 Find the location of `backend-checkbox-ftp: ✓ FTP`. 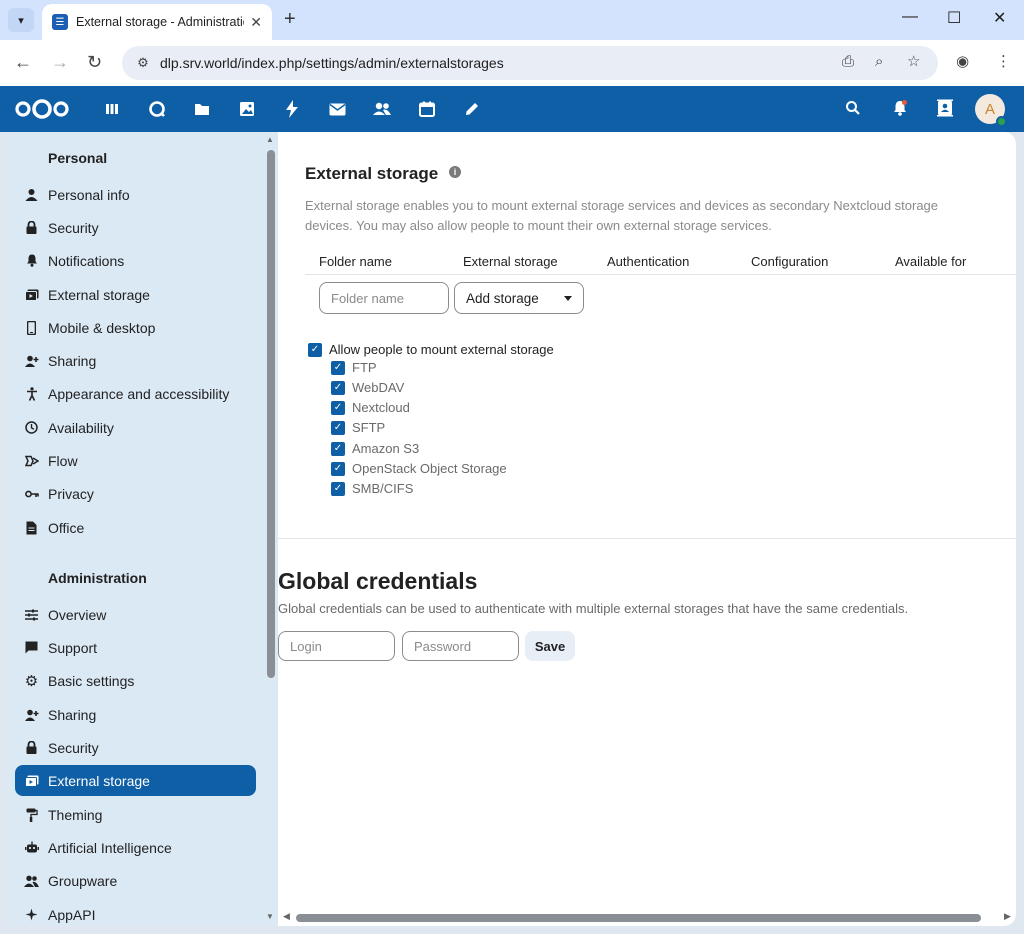

backend-checkbox-ftp: ✓ FTP is located at coordinates (354, 367).